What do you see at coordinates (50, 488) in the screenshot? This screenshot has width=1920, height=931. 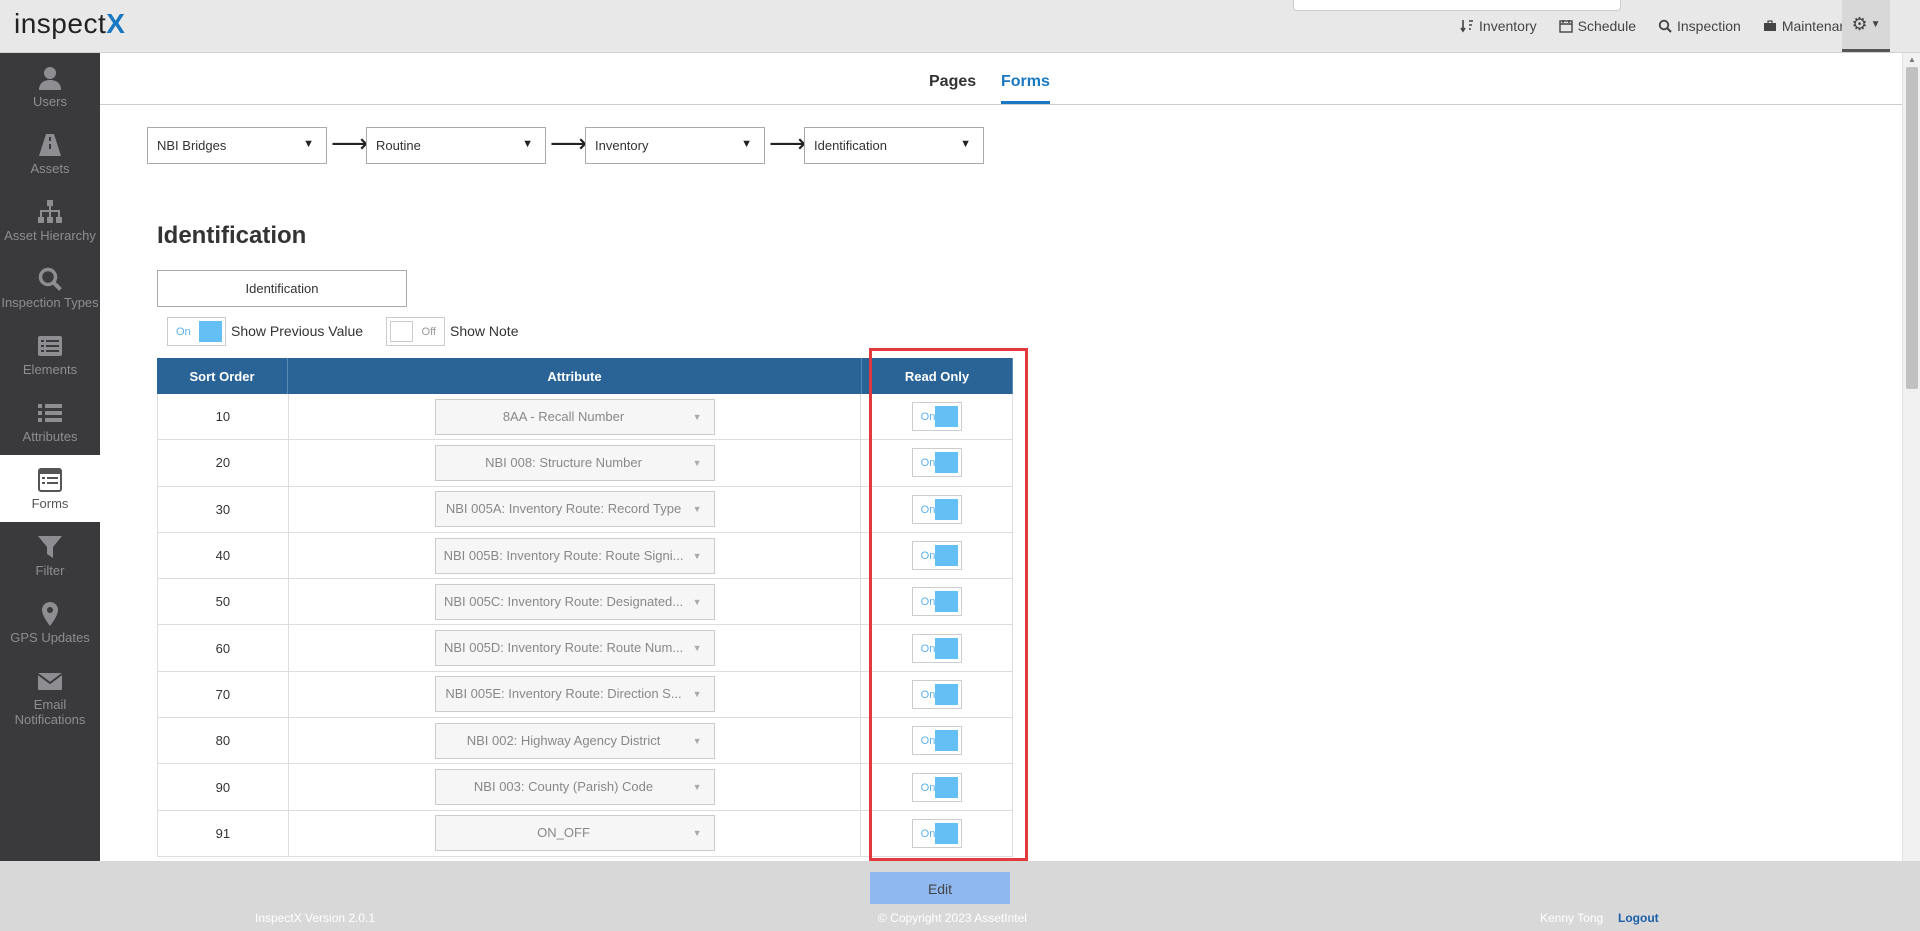 I see `sidebar-item-forms: Forms` at bounding box center [50, 488].